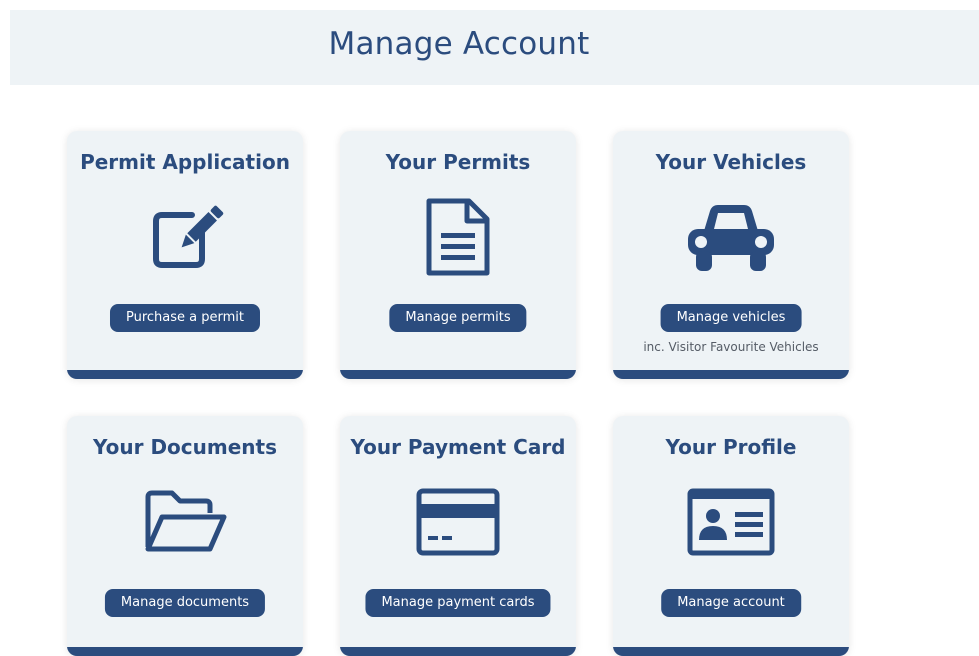 Image resolution: width=979 pixels, height=656 pixels. Describe the element at coordinates (458, 318) in the screenshot. I see `manage-permits-button: Manage permits` at that location.